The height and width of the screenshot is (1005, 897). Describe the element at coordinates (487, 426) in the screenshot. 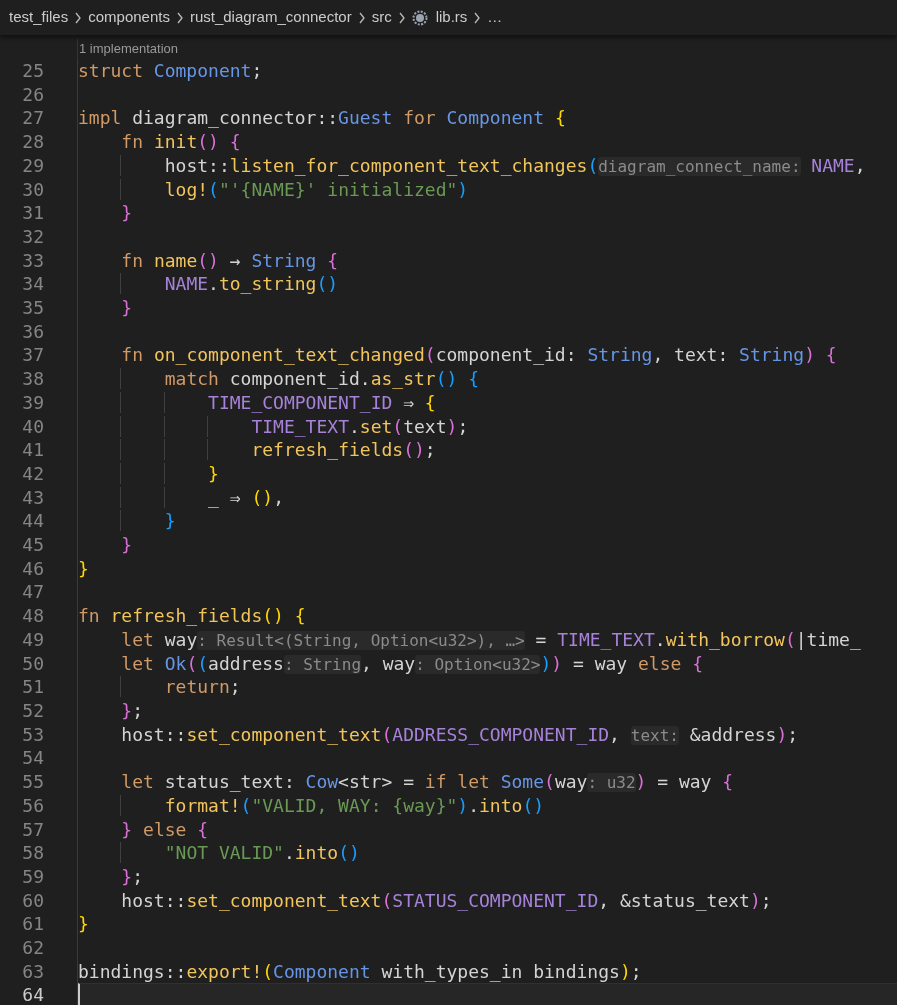

I see `code-line: TIME_TEXT.set(text);` at that location.